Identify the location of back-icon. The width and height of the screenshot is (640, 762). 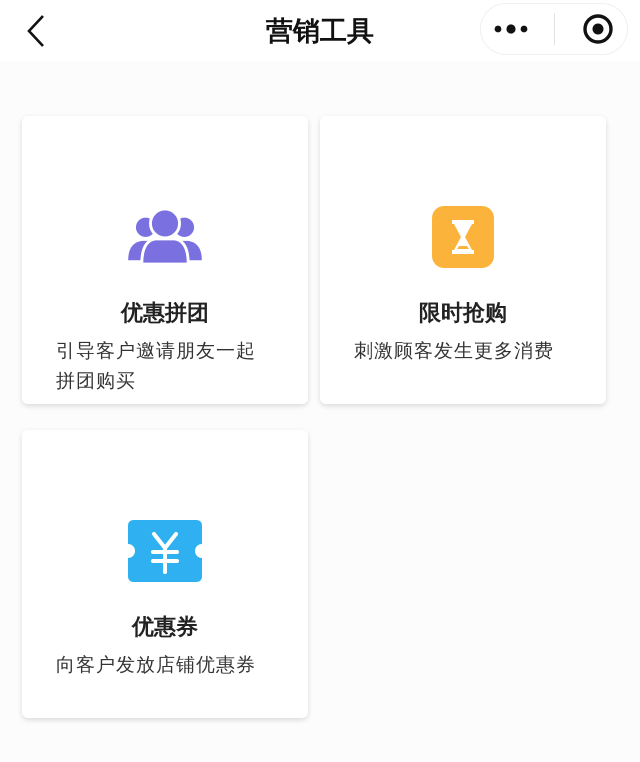
(36, 31).